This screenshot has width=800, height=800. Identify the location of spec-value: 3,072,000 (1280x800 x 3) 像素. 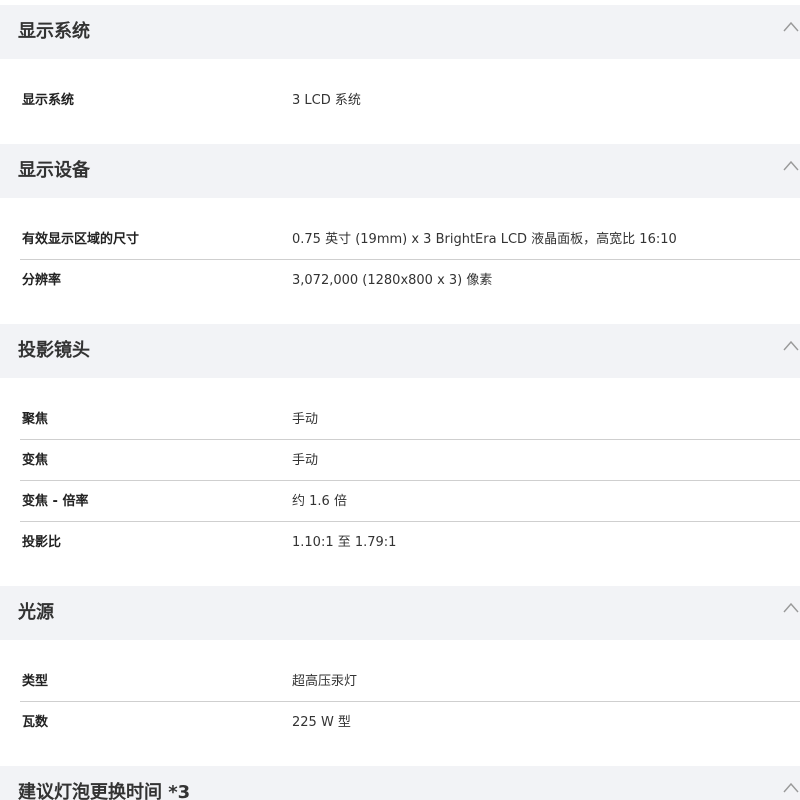
(392, 280).